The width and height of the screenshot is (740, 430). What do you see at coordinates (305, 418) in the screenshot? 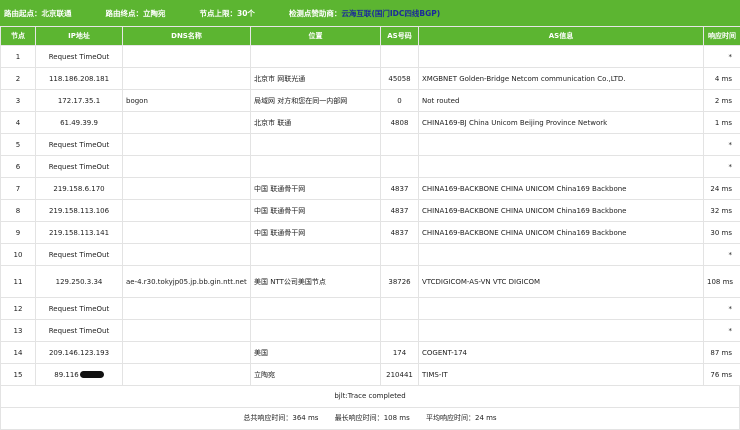
I see `total-time: 364 ms` at bounding box center [305, 418].